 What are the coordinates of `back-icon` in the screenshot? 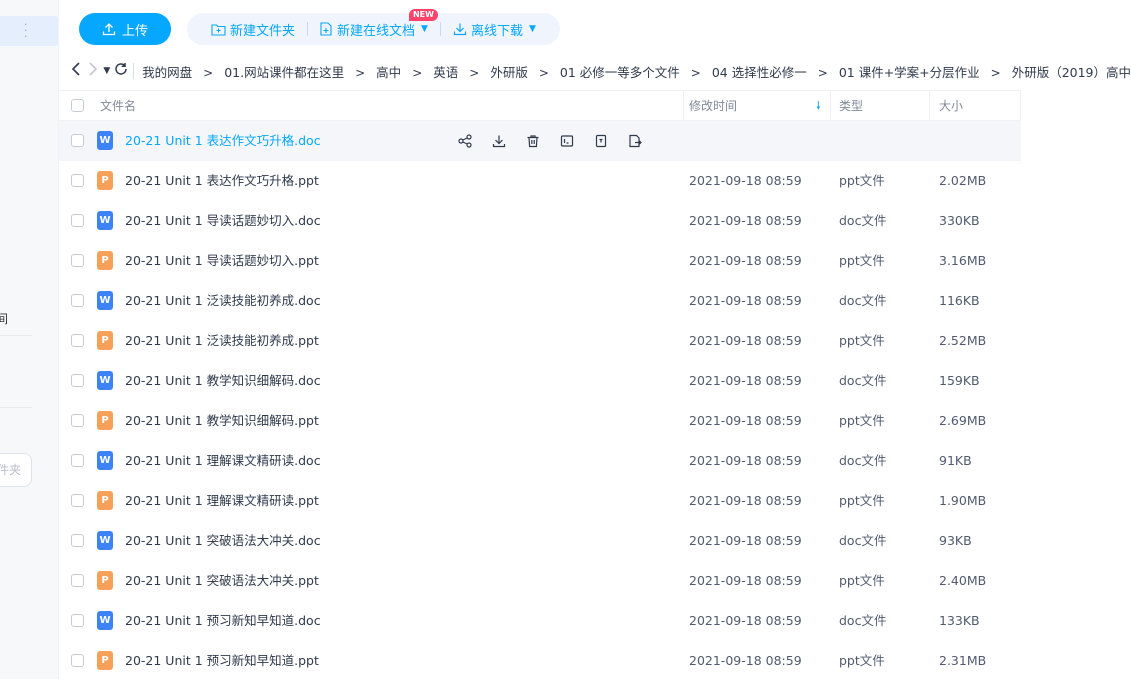 It's located at (75, 71).